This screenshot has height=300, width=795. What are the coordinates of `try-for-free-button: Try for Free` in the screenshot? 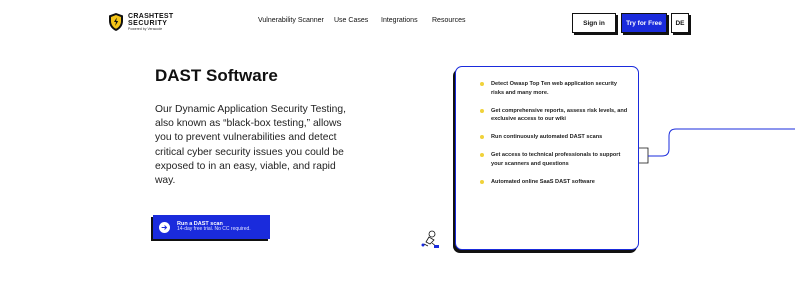 It's located at (644, 23).